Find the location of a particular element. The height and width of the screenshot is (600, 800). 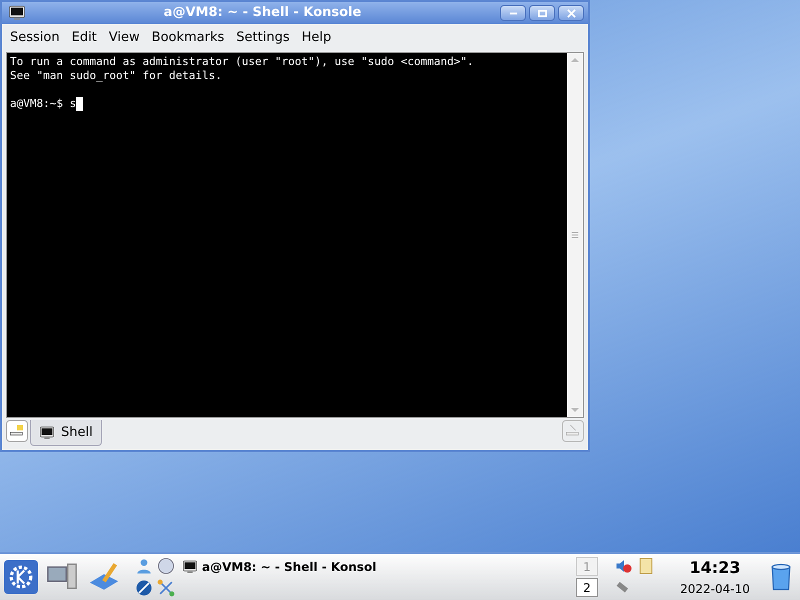

maximize-button is located at coordinates (542, 13).